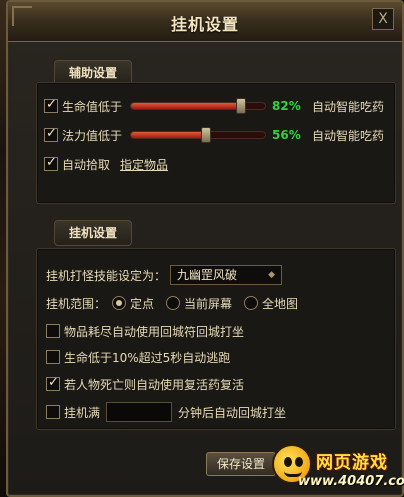 This screenshot has height=497, width=404. I want to click on pickup-label: 自动拾取, so click(86, 164).